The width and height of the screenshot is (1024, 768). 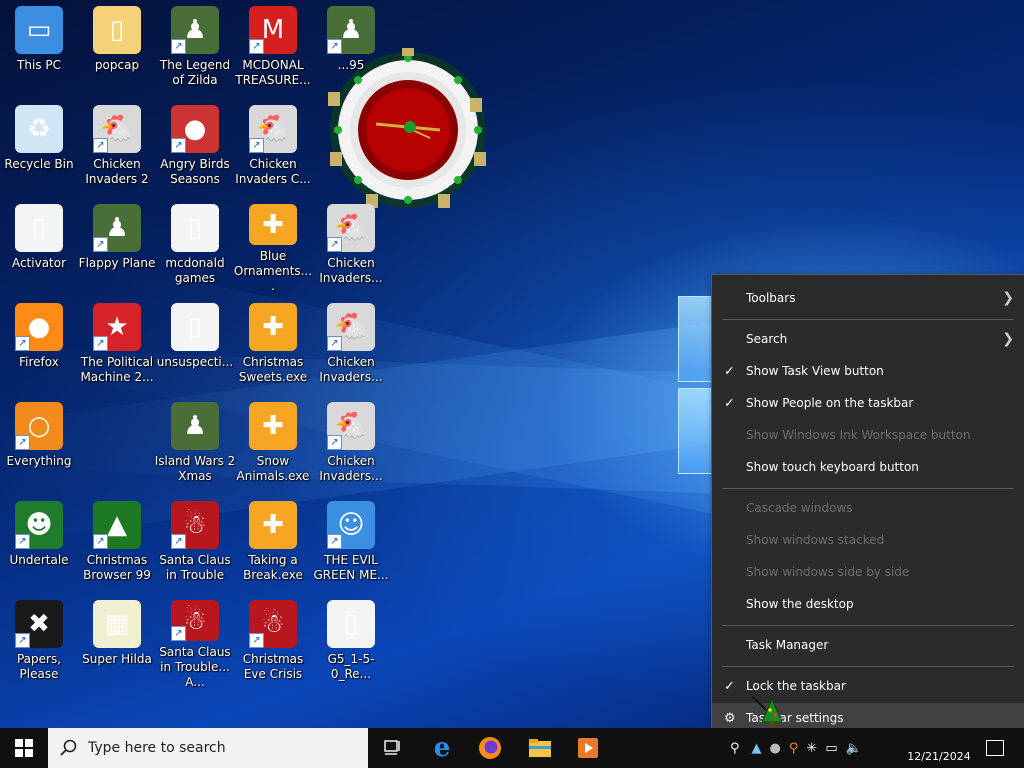 I want to click on desktop-icon: ▭ This PC, so click(x=39, y=48).